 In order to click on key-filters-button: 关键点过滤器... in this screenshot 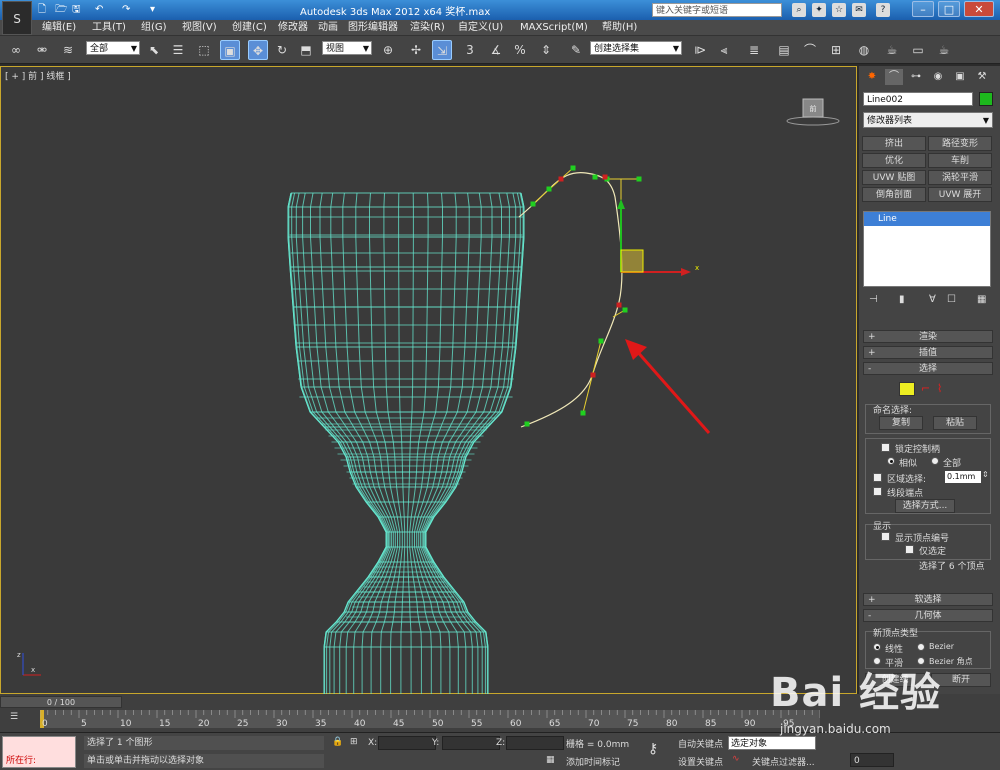, I will do `click(783, 761)`.